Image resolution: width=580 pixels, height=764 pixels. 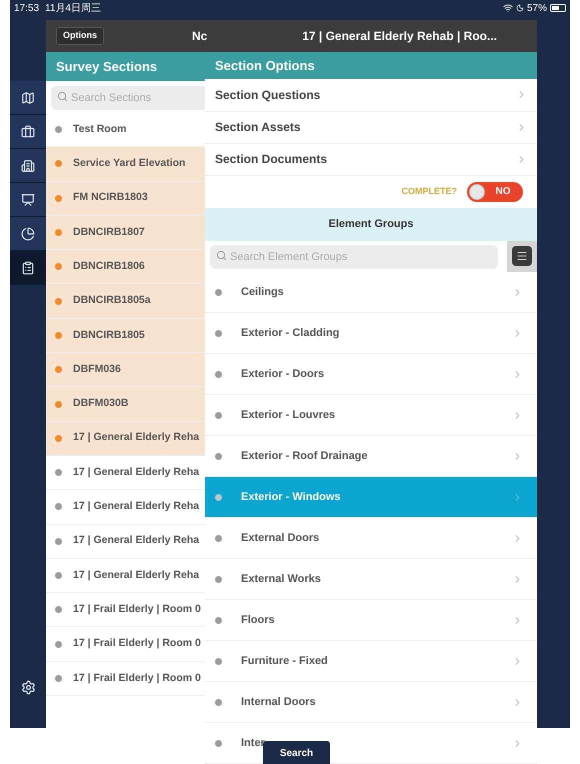 What do you see at coordinates (27, 9) in the screenshot?
I see `status-time: 17:53` at bounding box center [27, 9].